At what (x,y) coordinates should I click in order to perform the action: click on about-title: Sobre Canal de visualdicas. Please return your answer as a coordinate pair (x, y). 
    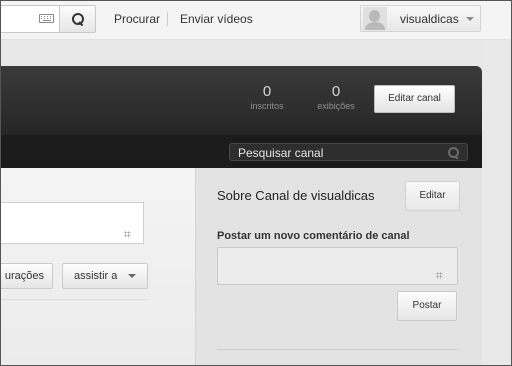
    Looking at the image, I should click on (296, 195).